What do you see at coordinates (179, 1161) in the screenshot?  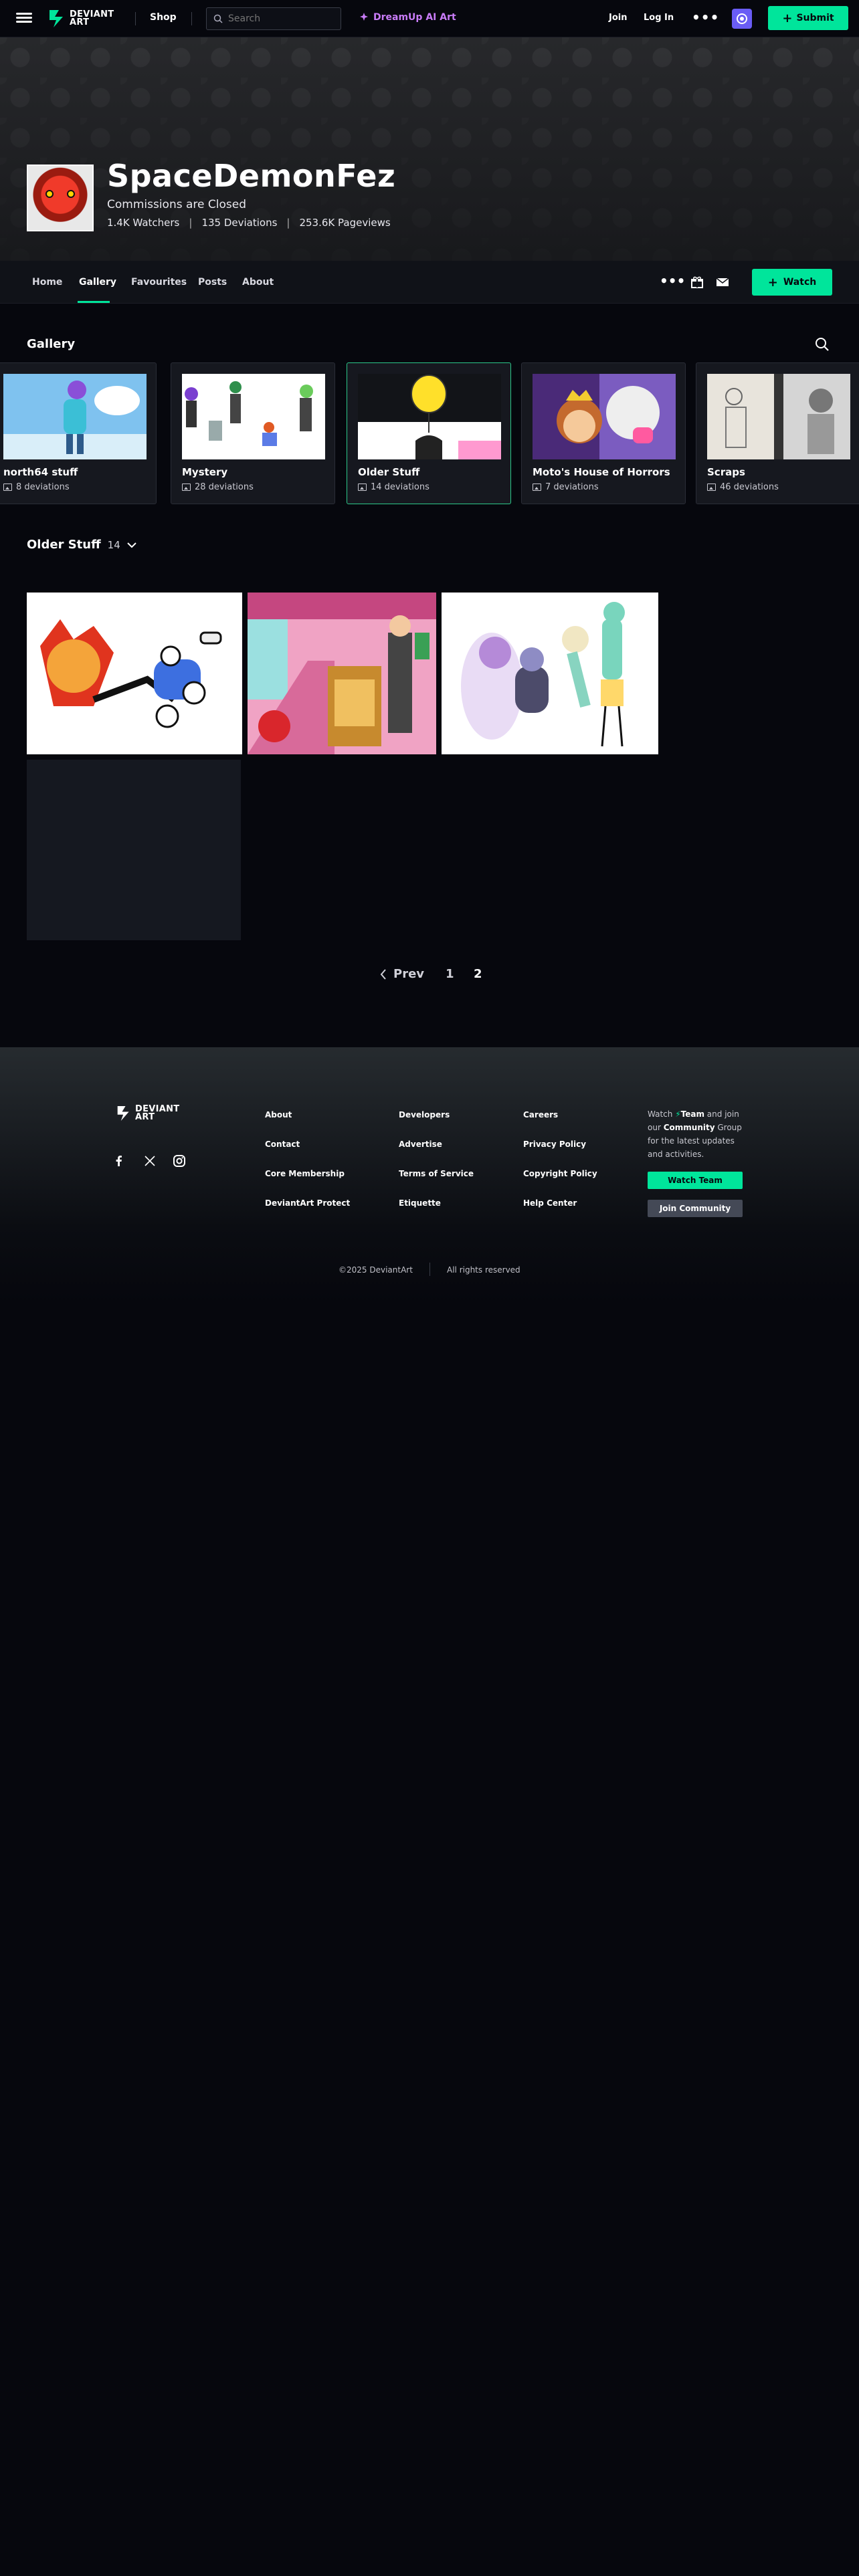 I see `instagram-icon` at bounding box center [179, 1161].